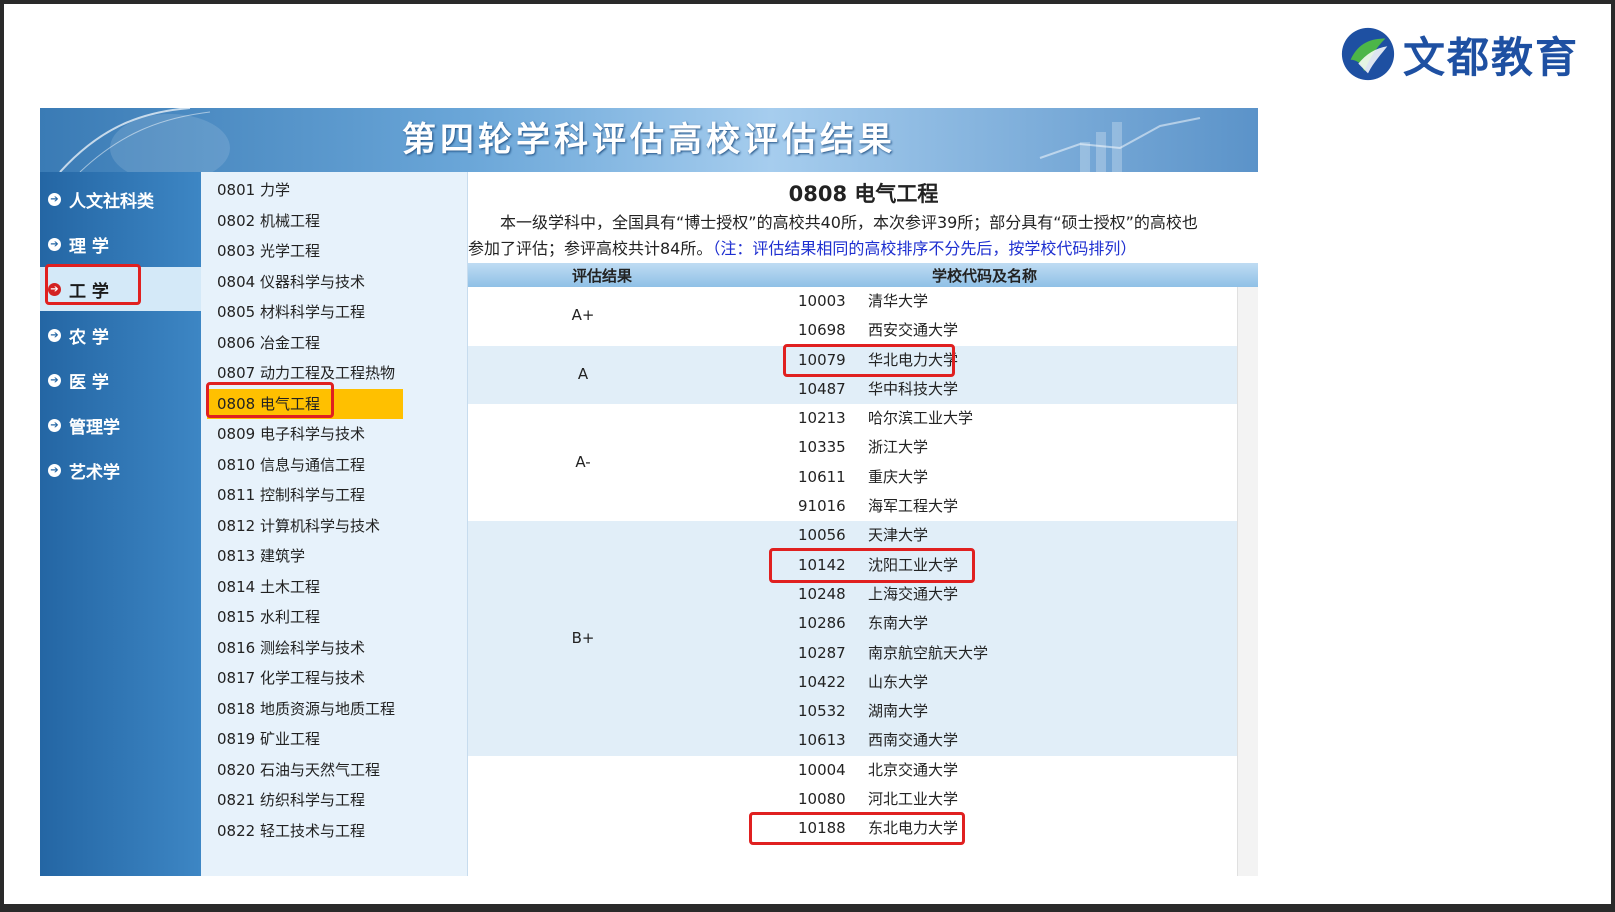  What do you see at coordinates (853, 740) in the screenshot?
I see `table-row: 10613 西南交通大学` at bounding box center [853, 740].